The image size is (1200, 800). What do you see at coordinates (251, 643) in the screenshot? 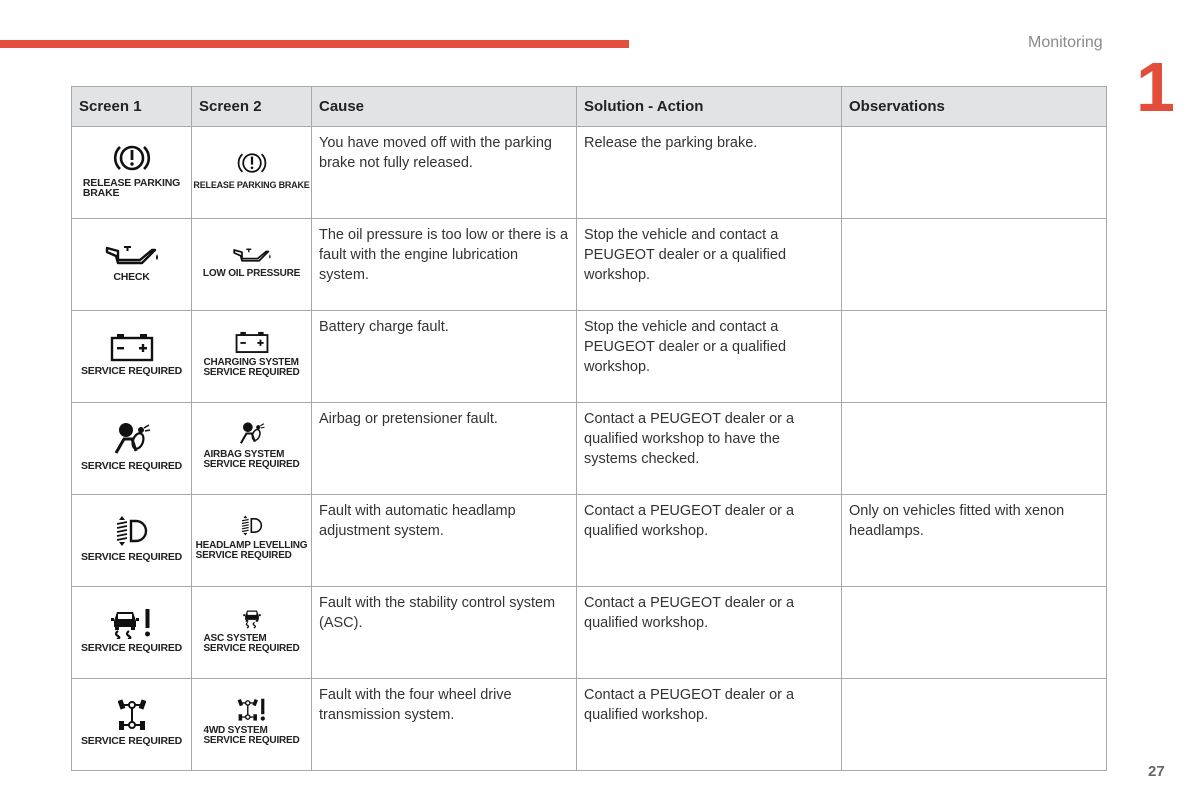
I see `screen2-label: ASC SYSTEM SERVICE REQUIRED` at bounding box center [251, 643].